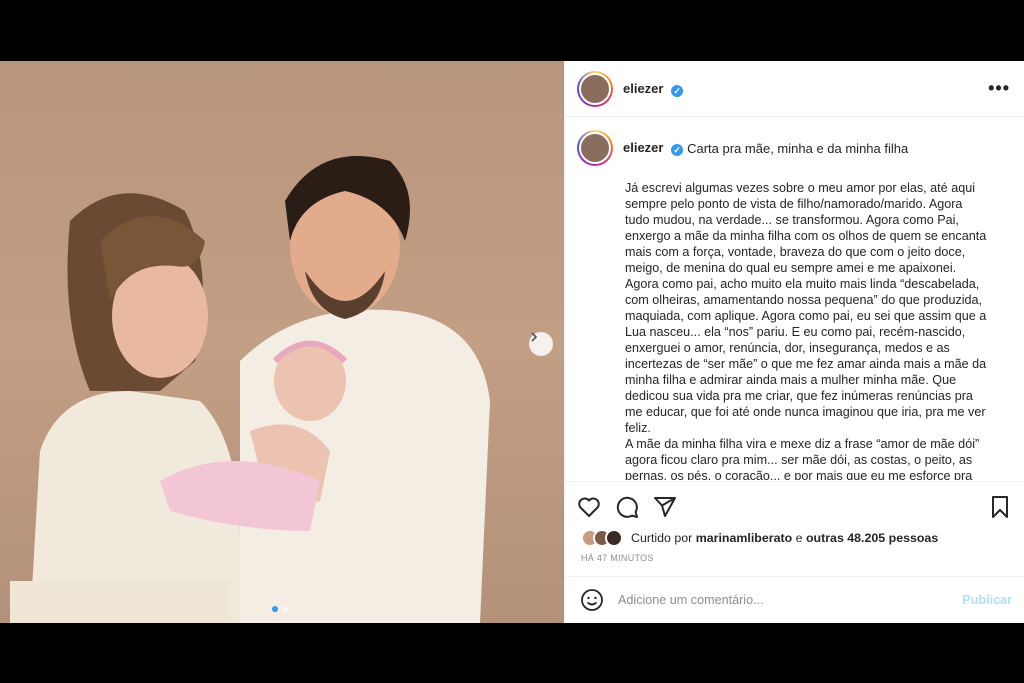  I want to click on caption-username: eliezer ✓, so click(653, 148).